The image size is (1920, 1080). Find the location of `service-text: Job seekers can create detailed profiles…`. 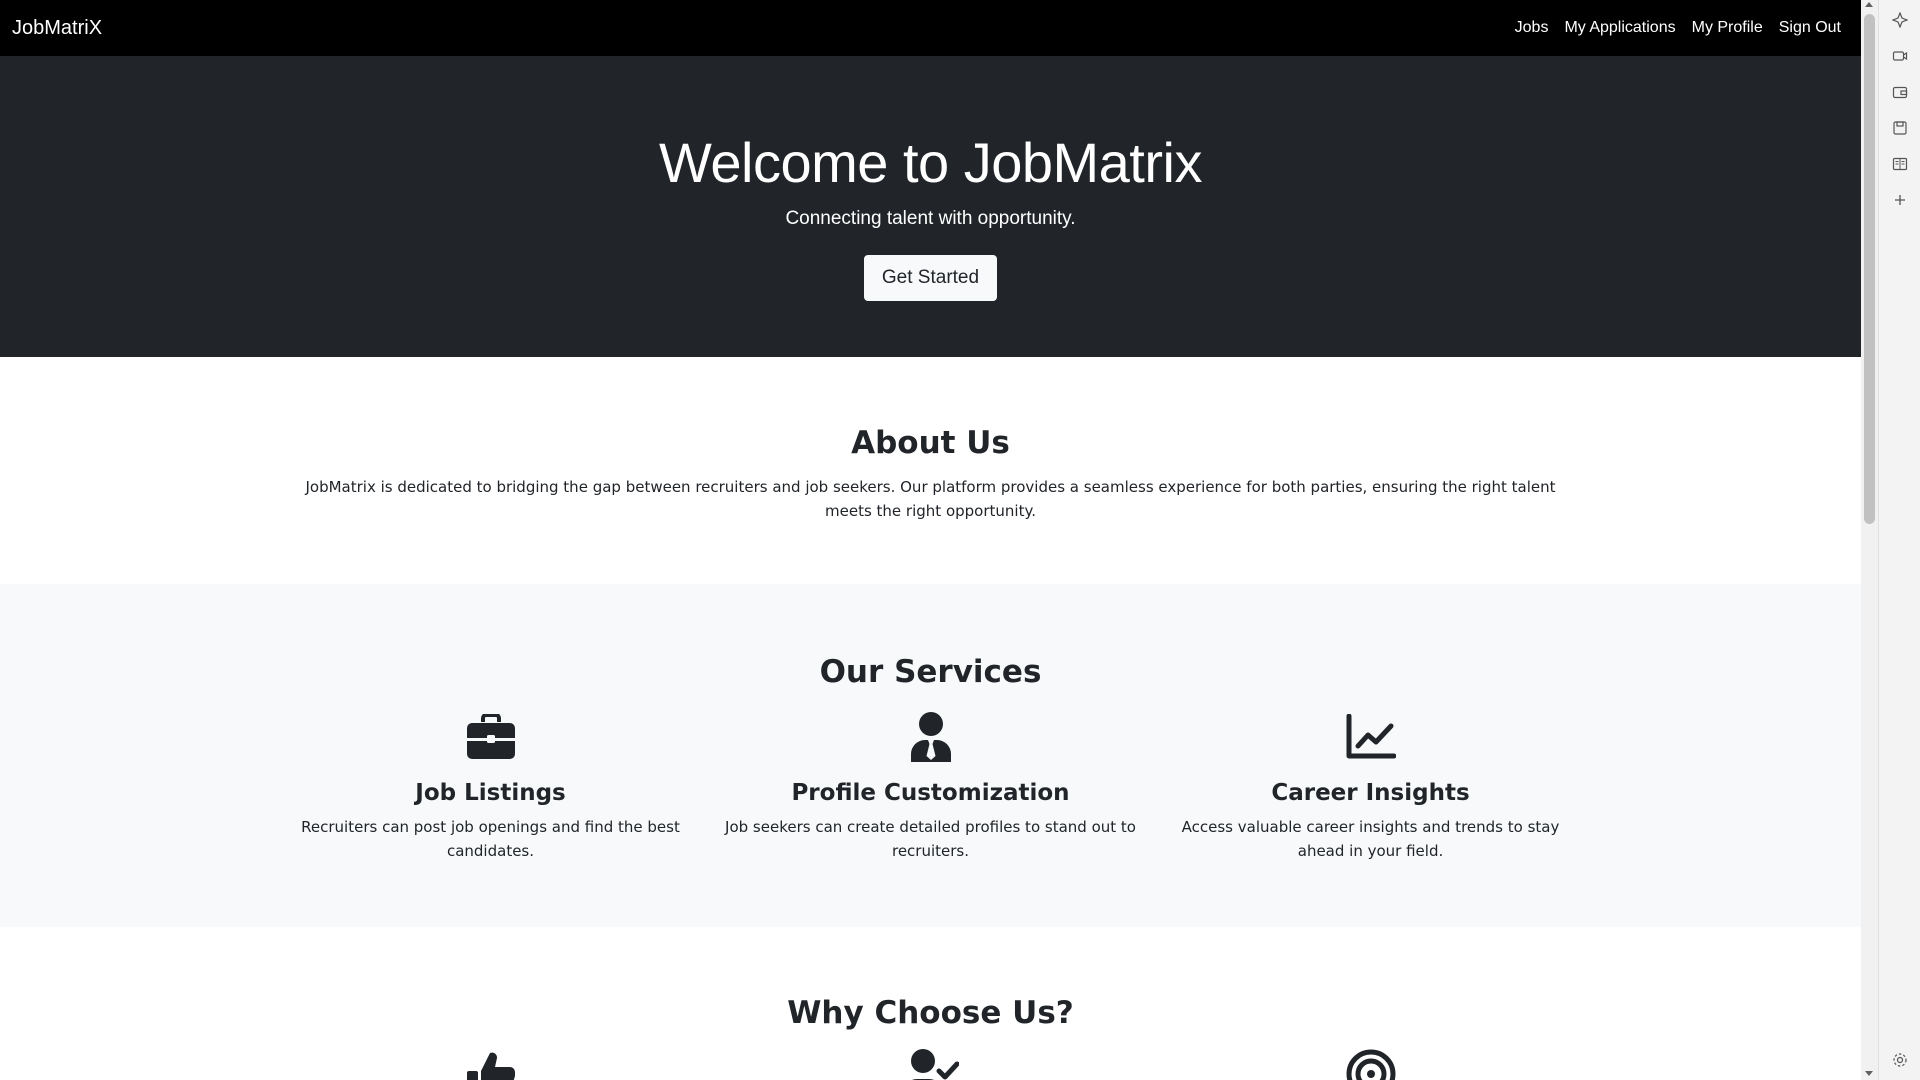

service-text: Job seekers can create detailed profiles… is located at coordinates (930, 839).